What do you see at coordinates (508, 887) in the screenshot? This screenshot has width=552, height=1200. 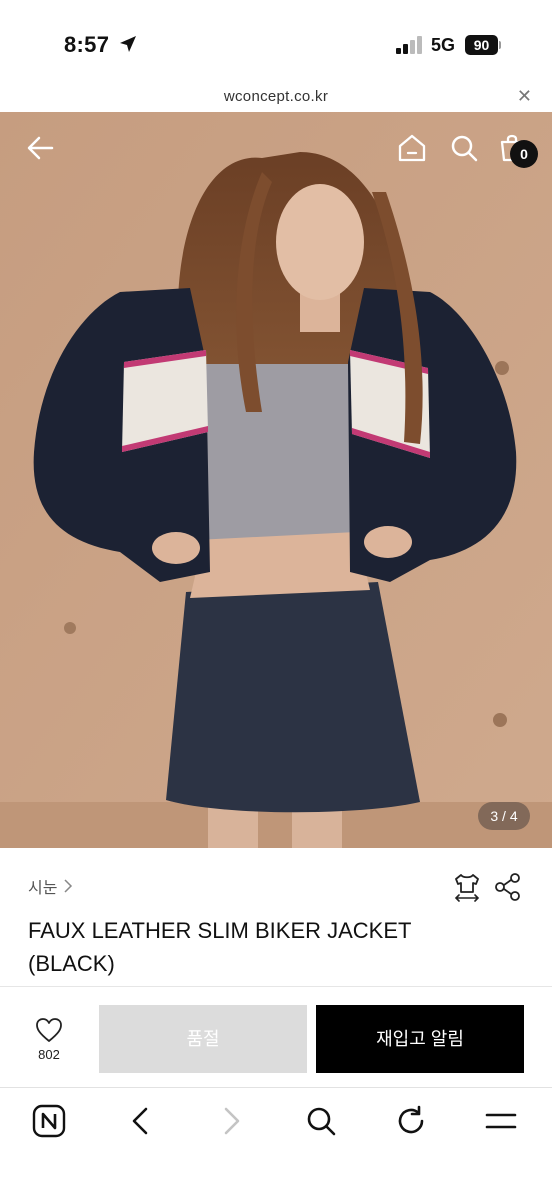 I see `share-icon` at bounding box center [508, 887].